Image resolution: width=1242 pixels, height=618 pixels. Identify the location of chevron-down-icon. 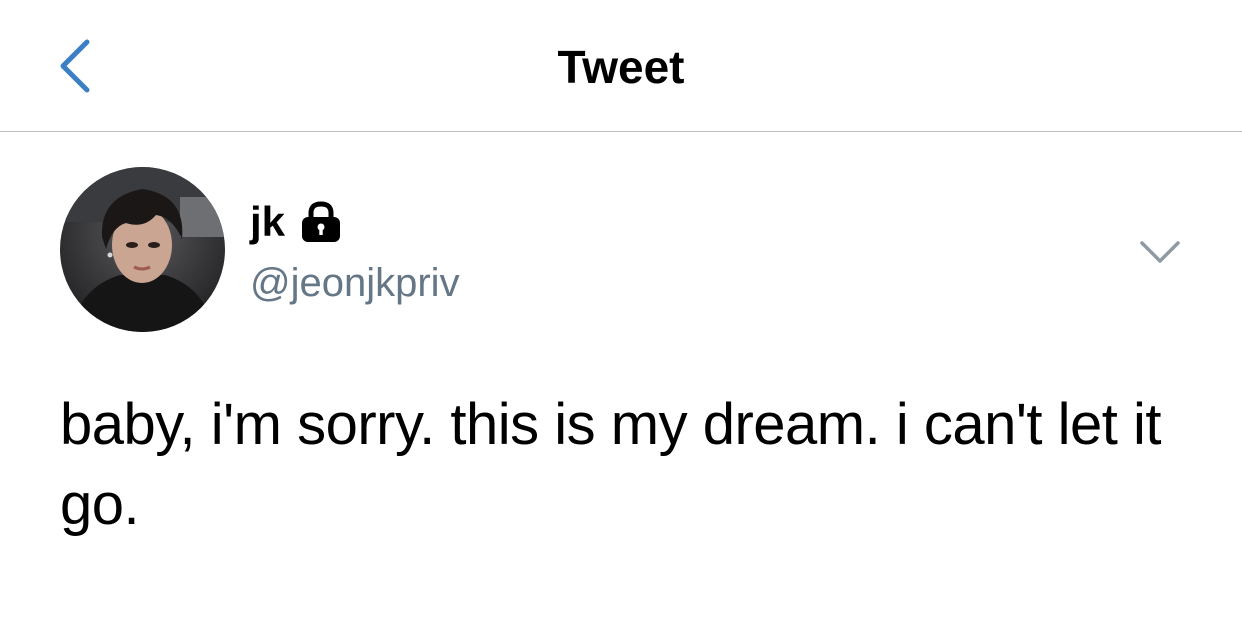
(1160, 252).